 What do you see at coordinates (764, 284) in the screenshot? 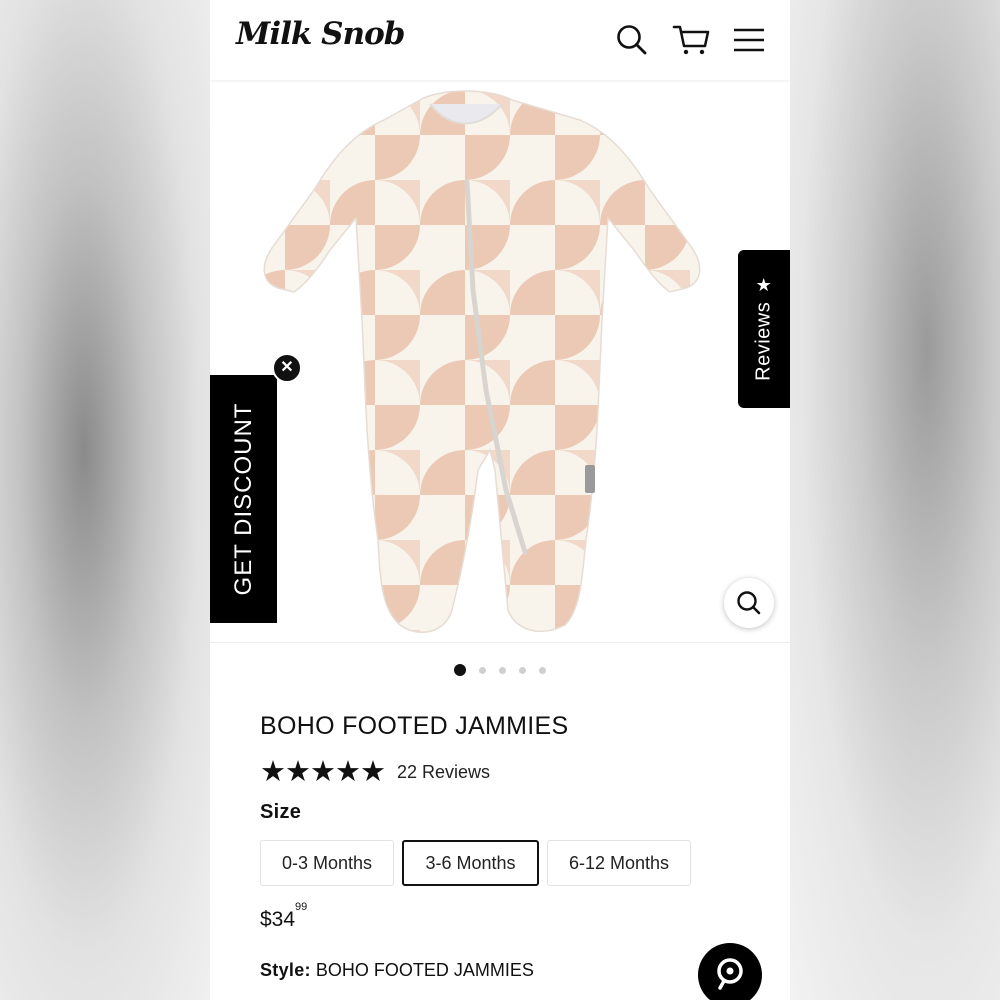
I see `star-icon: ★` at bounding box center [764, 284].